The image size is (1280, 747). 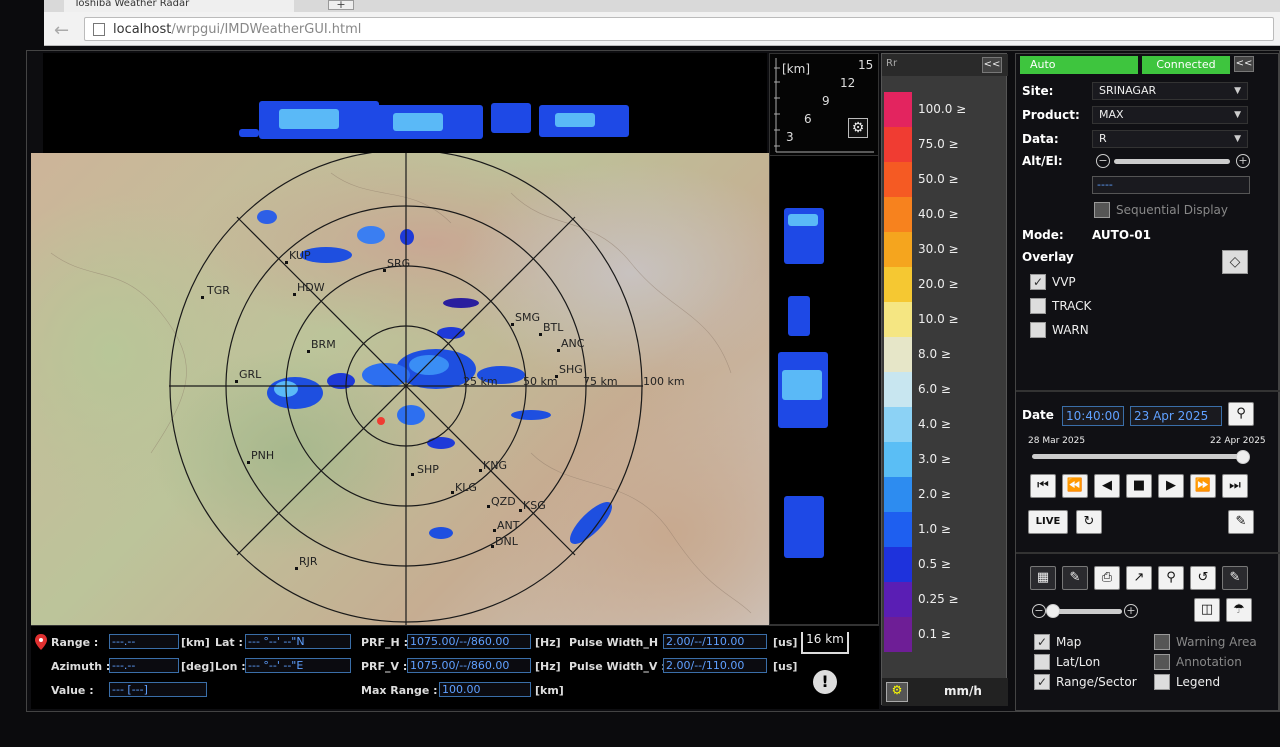 What do you see at coordinates (1162, 662) in the screenshot?
I see `annotation-checkbox` at bounding box center [1162, 662].